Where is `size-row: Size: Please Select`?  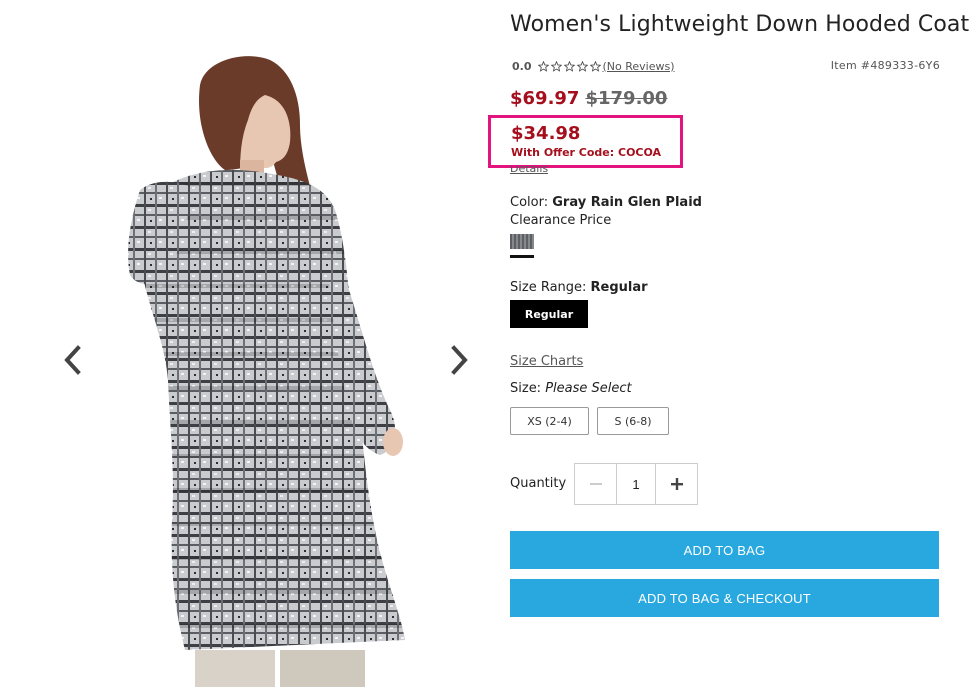
size-row: Size: Please Select is located at coordinates (571, 388).